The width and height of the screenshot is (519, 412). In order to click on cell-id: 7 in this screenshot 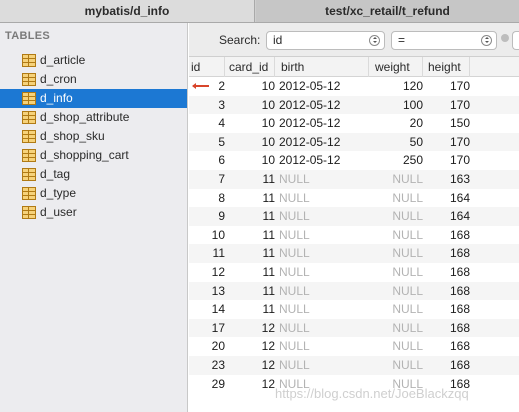, I will do `click(207, 179)`.